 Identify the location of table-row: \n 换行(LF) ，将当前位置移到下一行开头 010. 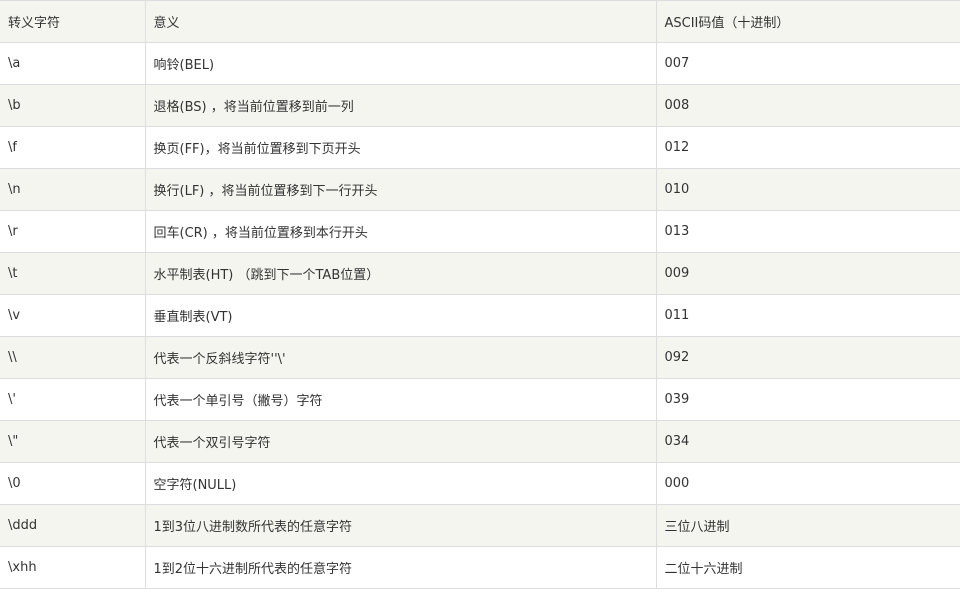
(480, 189).